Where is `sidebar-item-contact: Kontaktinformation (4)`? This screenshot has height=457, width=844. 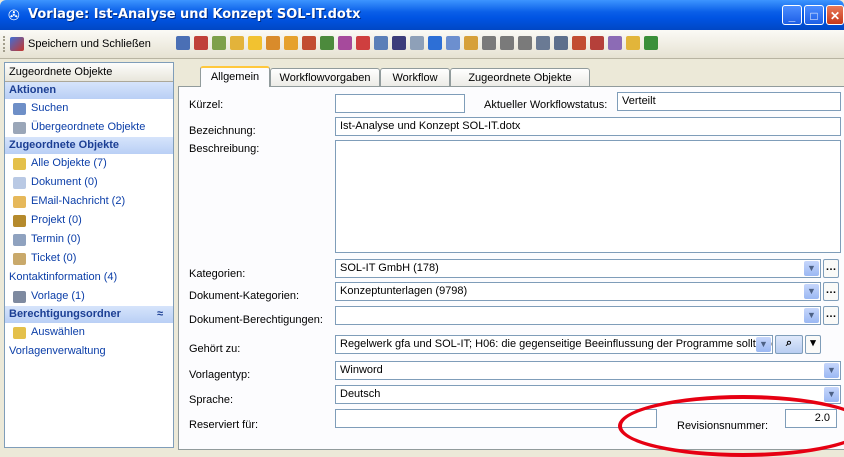
sidebar-item-contact: Kontaktinformation (4) is located at coordinates (89, 277).